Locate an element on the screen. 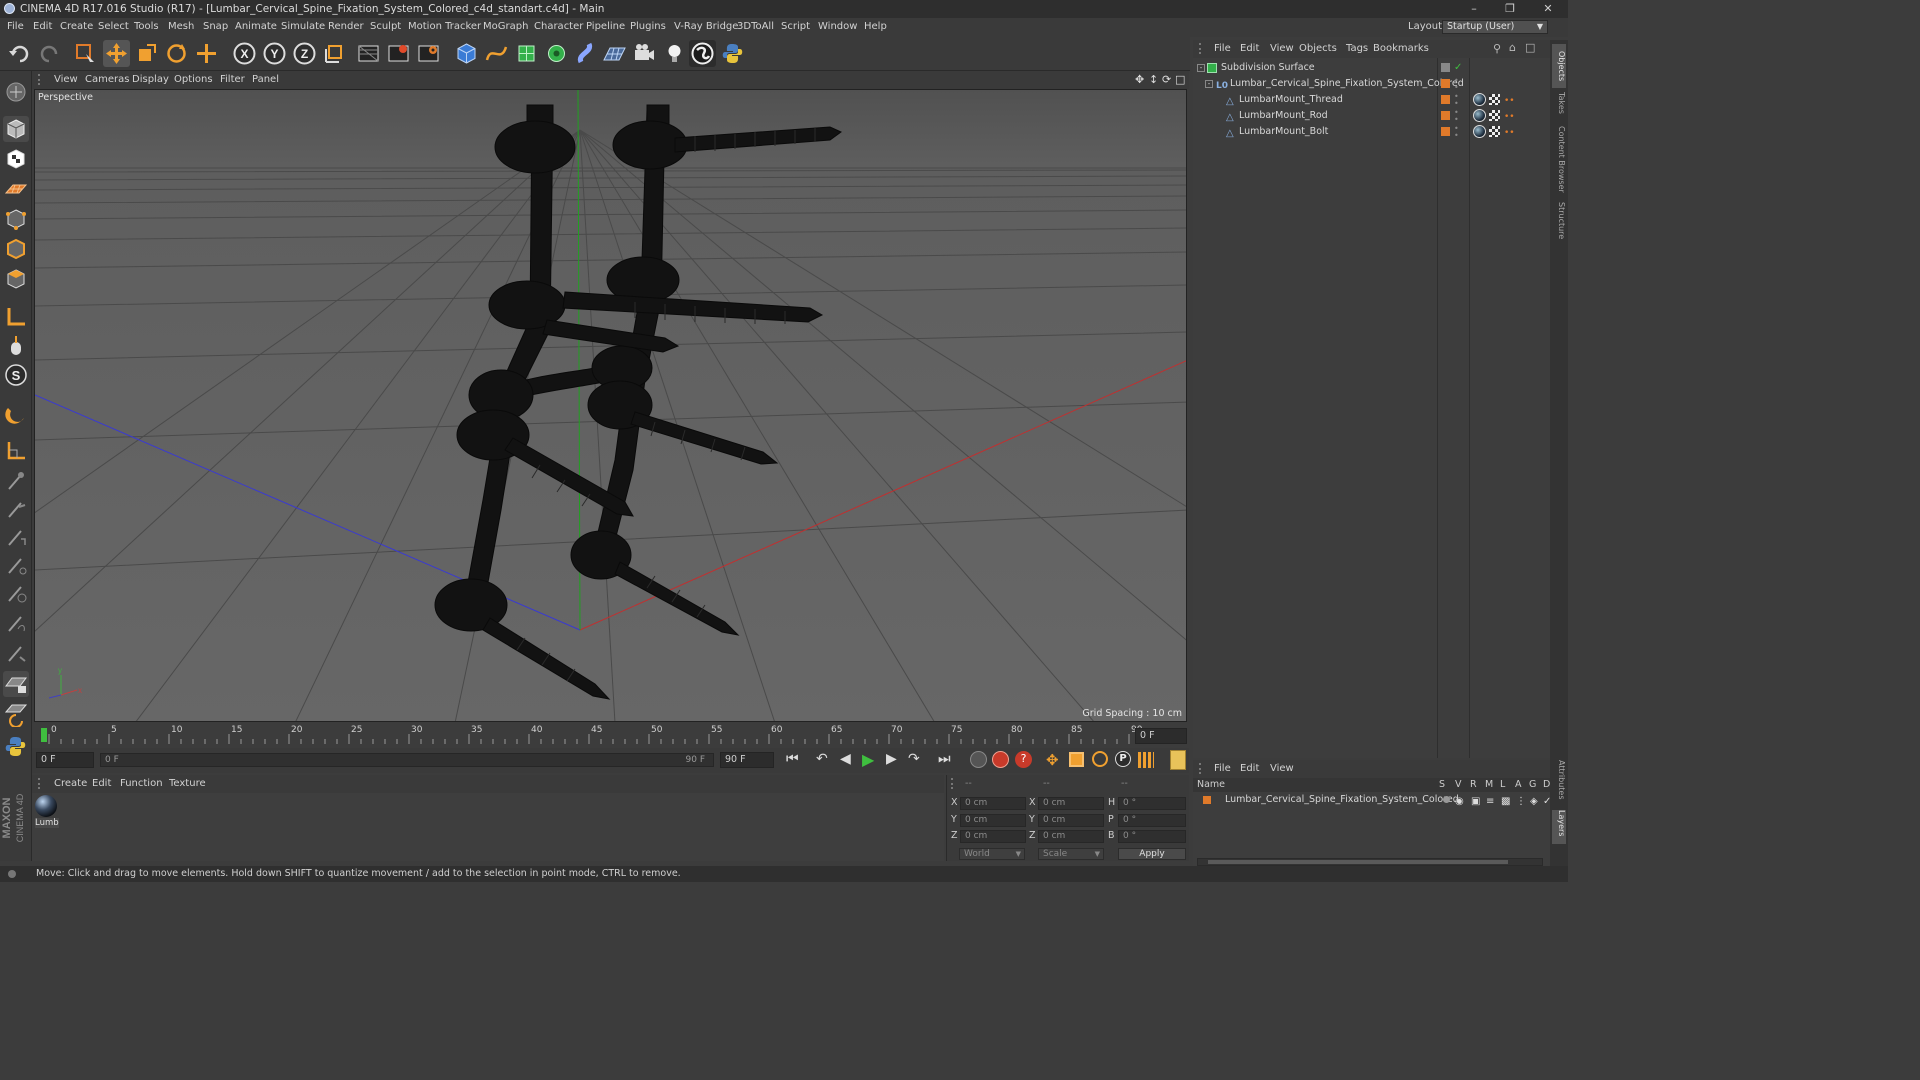  close-button: ✕ is located at coordinates (1548, 9).